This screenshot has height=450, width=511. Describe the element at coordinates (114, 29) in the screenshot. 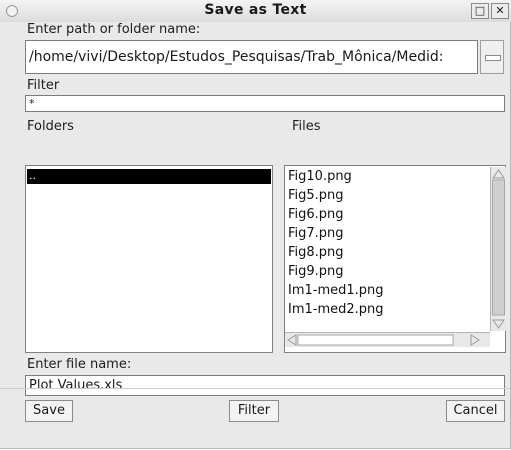

I see `path-label: Enter path or folder name:` at that location.